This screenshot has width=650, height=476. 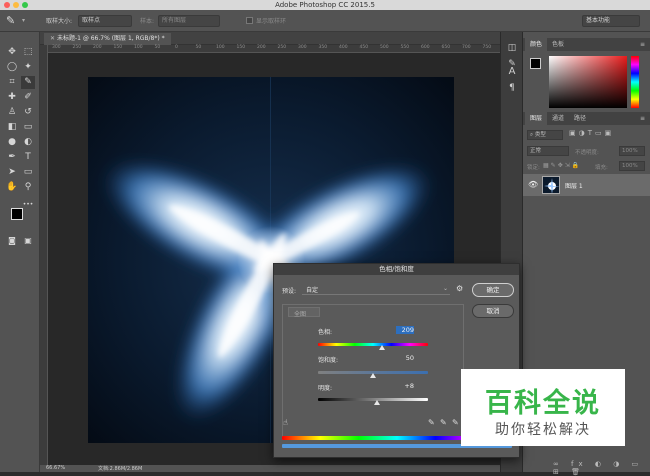 I want to click on layer-name: 图层 1, so click(x=574, y=185).